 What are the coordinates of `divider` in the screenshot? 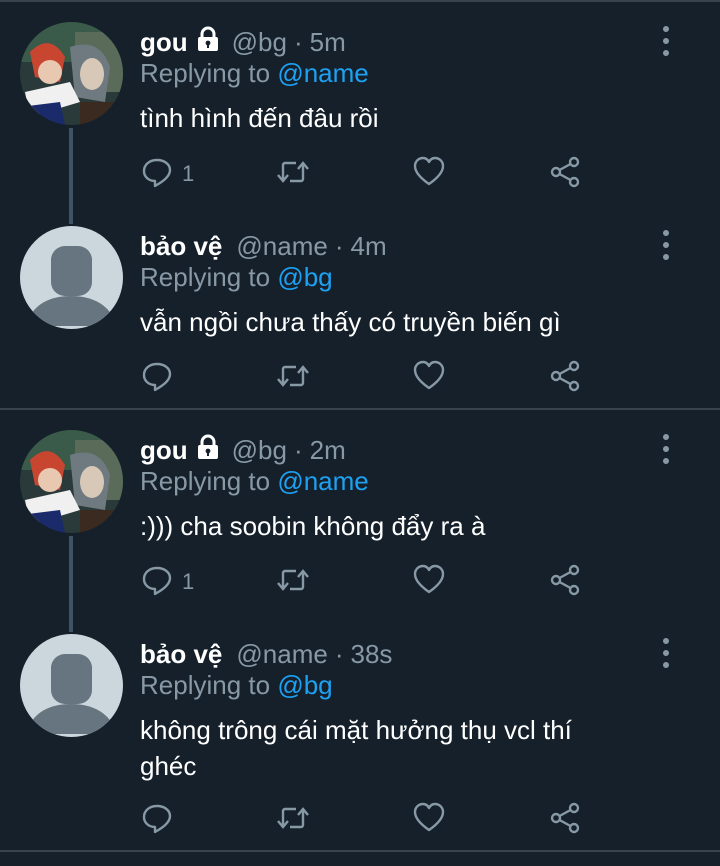 It's located at (360, 851).